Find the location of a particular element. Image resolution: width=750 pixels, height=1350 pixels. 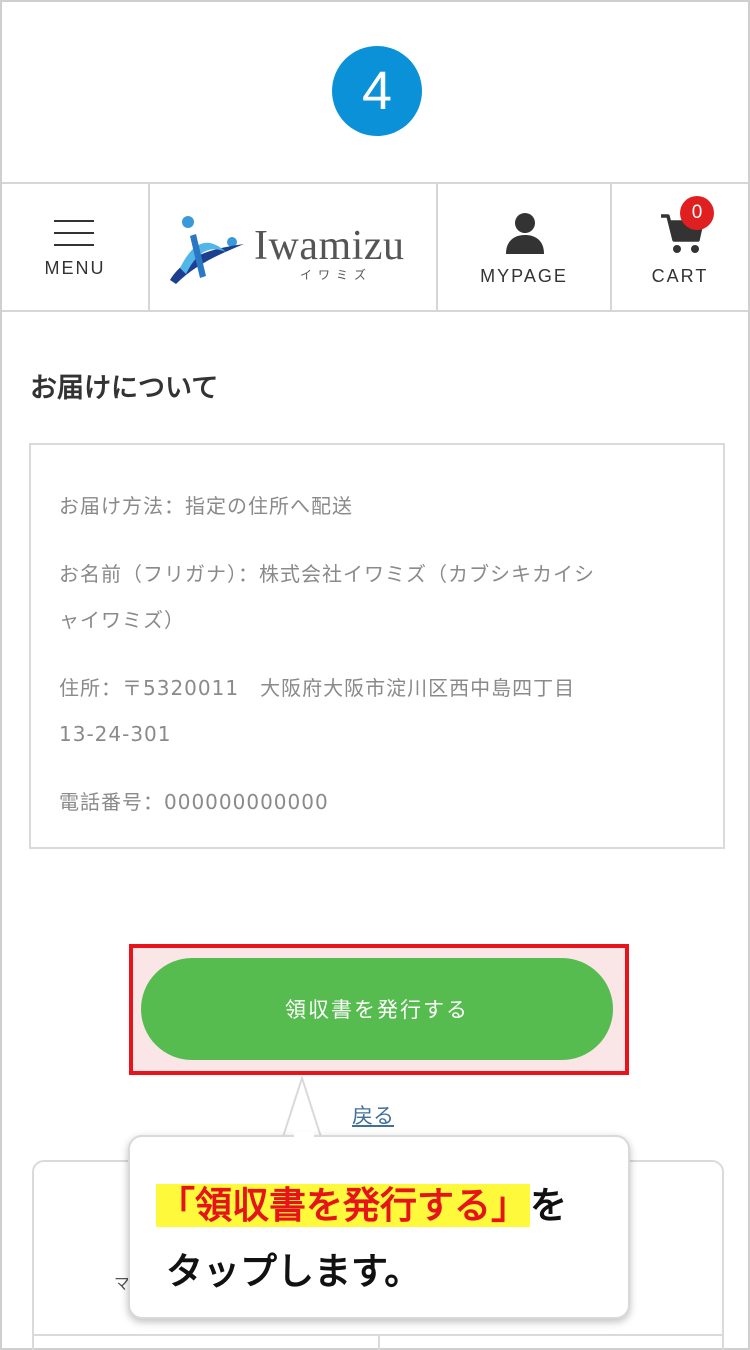

back-link: 戻る is located at coordinates (373, 1115).